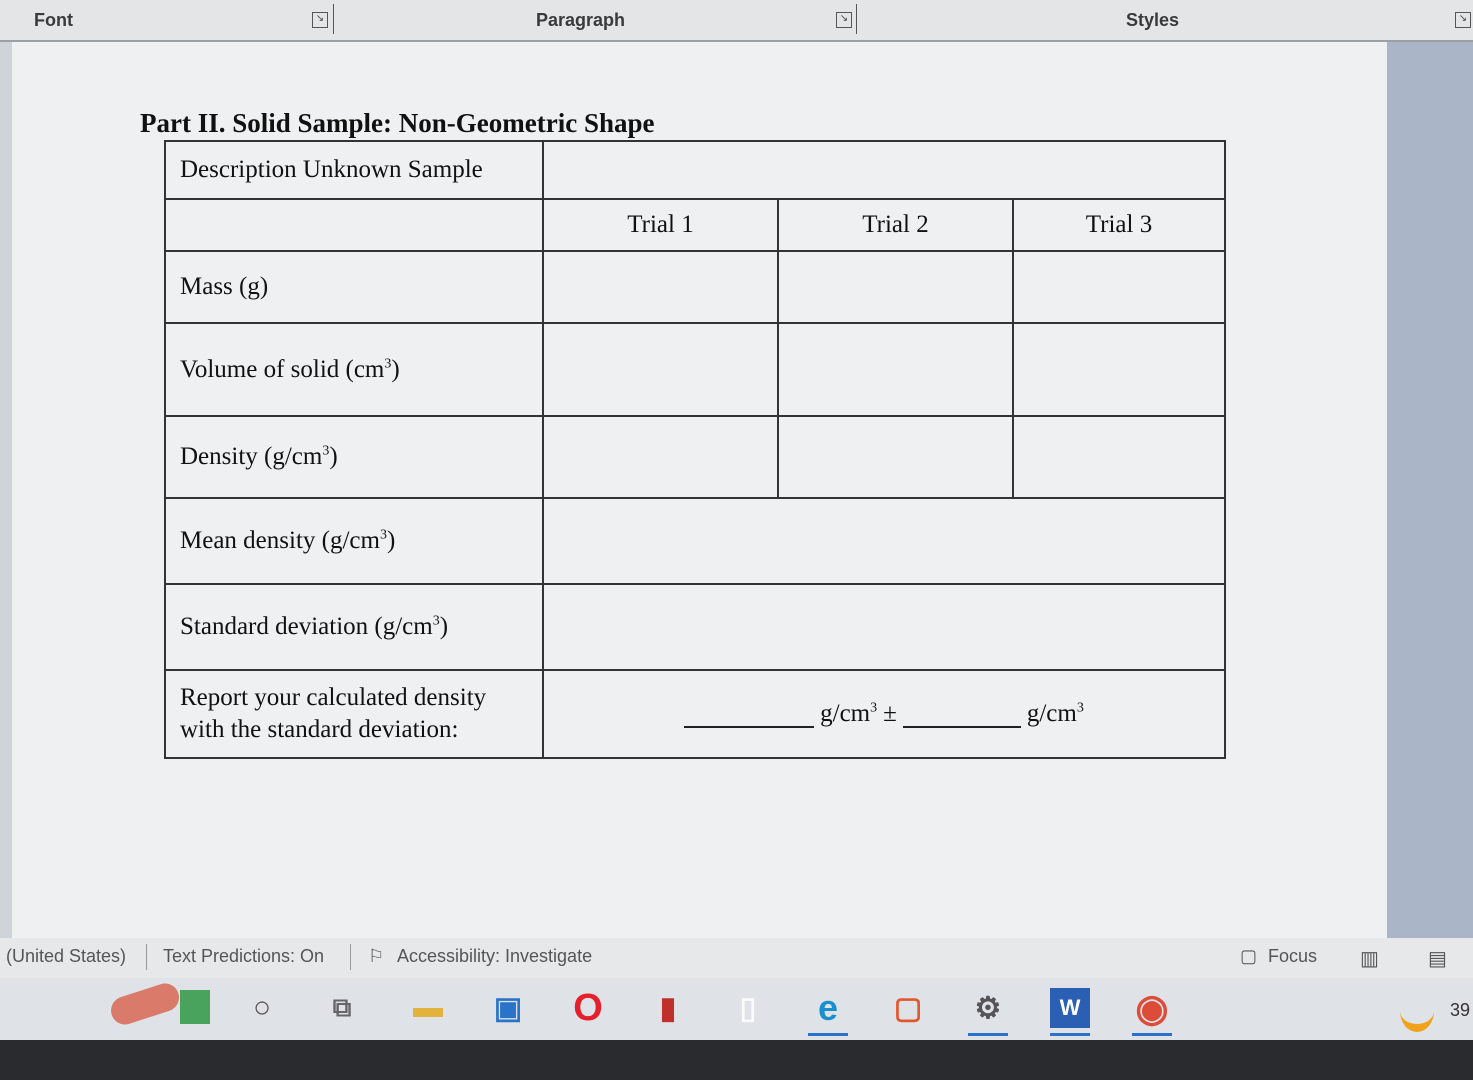  What do you see at coordinates (668, 1008) in the screenshot?
I see `office-app-icon: ▮` at bounding box center [668, 1008].